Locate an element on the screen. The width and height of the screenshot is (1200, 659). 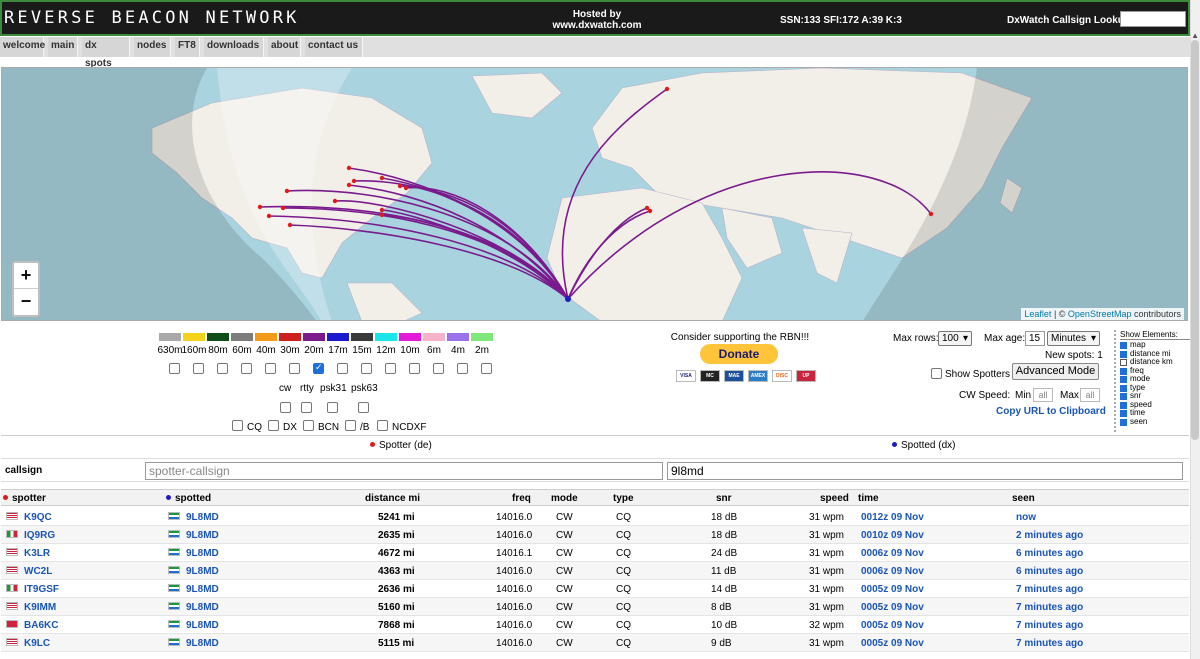
column-snr: snr is located at coordinates (724, 498).